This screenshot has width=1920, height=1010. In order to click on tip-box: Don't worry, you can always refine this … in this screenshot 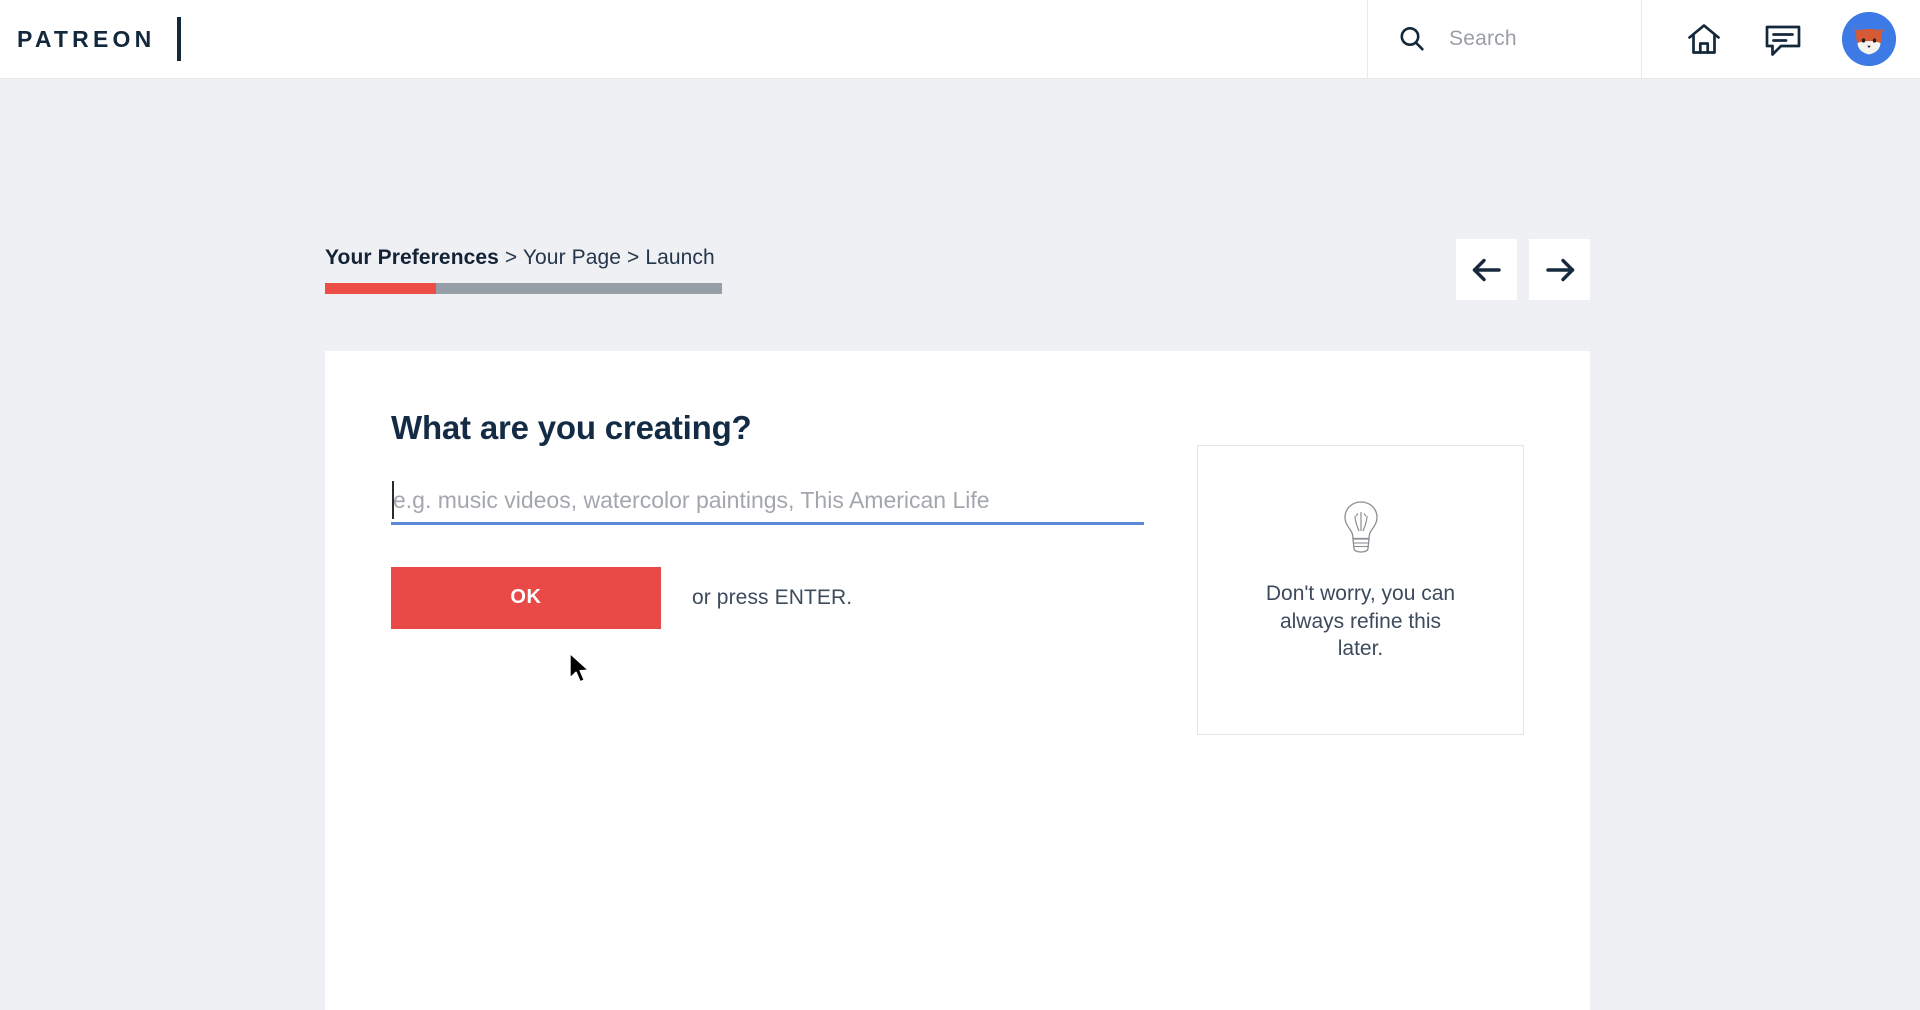, I will do `click(1360, 590)`.